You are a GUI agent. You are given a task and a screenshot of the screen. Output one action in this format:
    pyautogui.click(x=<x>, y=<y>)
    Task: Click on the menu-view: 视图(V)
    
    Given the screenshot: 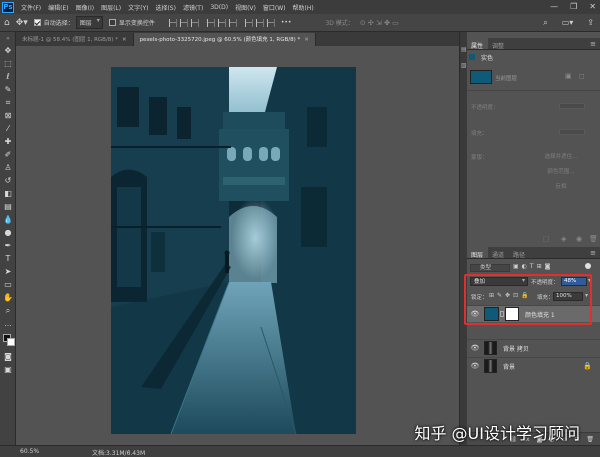 What is the action you would take?
    pyautogui.click(x=245, y=7)
    